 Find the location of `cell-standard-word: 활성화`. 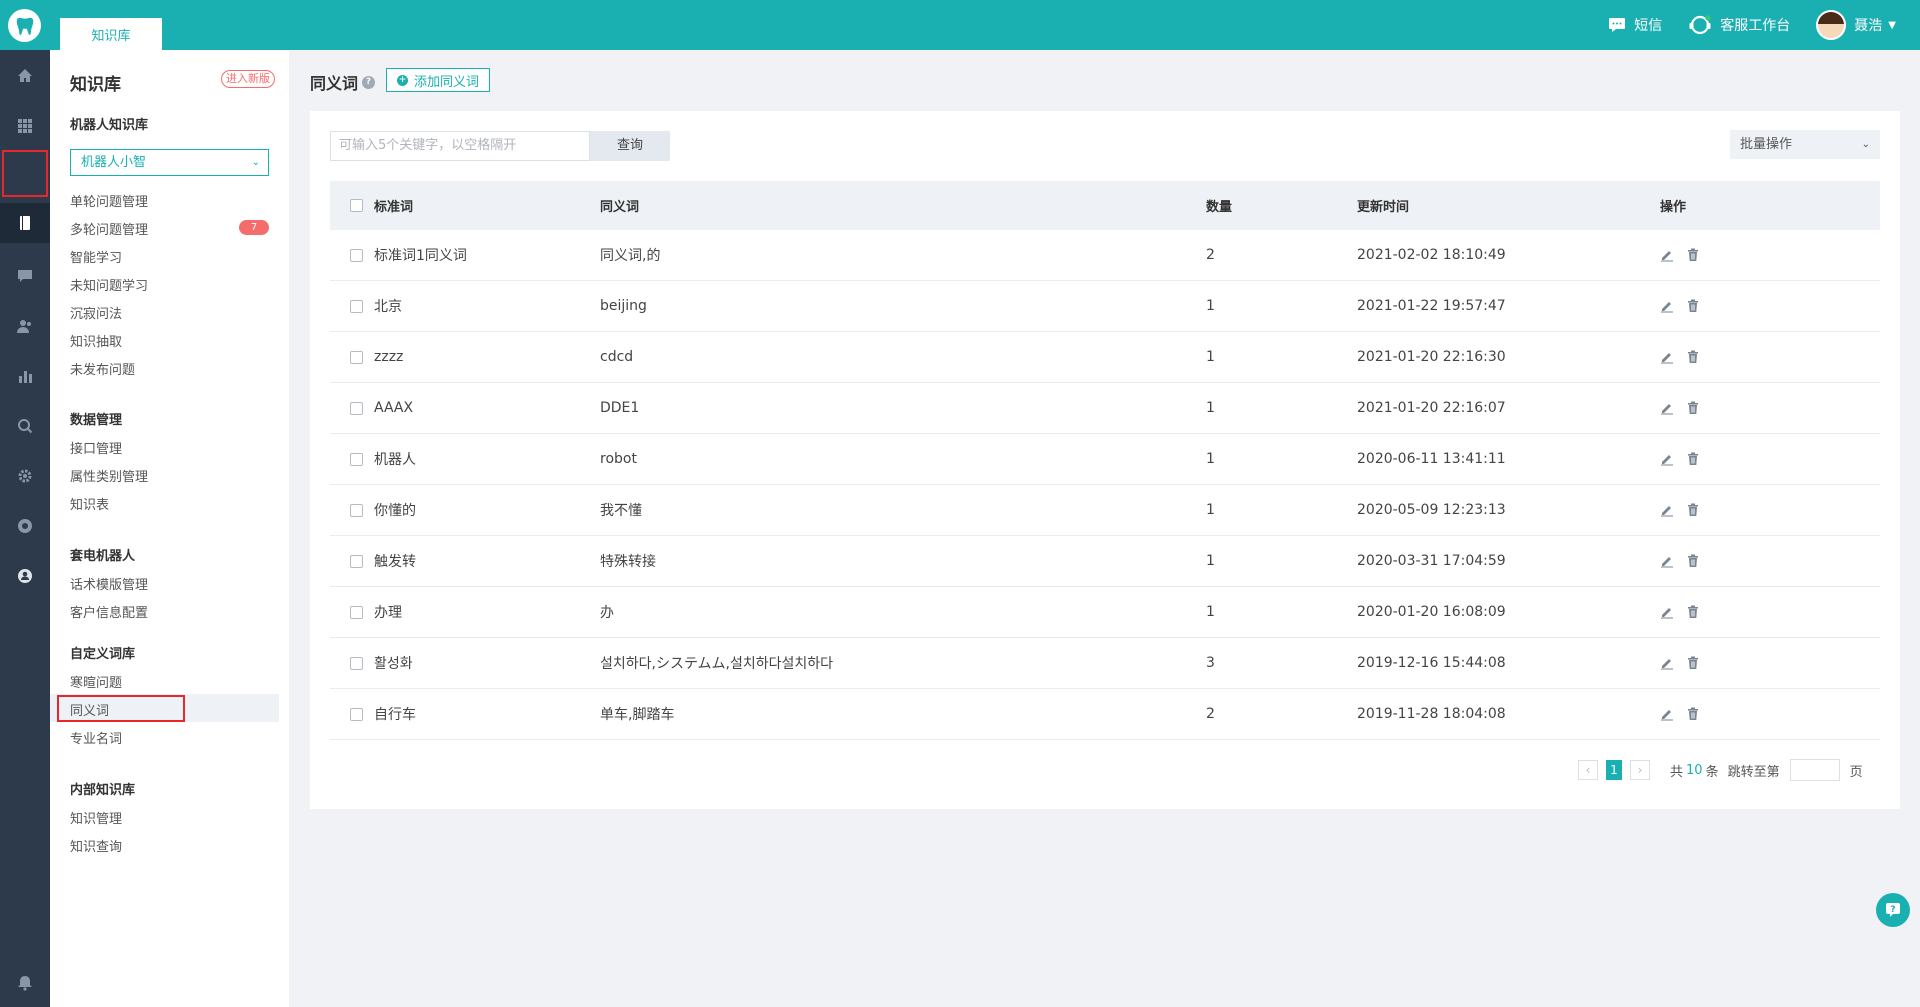

cell-standard-word: 활성화 is located at coordinates (393, 664).